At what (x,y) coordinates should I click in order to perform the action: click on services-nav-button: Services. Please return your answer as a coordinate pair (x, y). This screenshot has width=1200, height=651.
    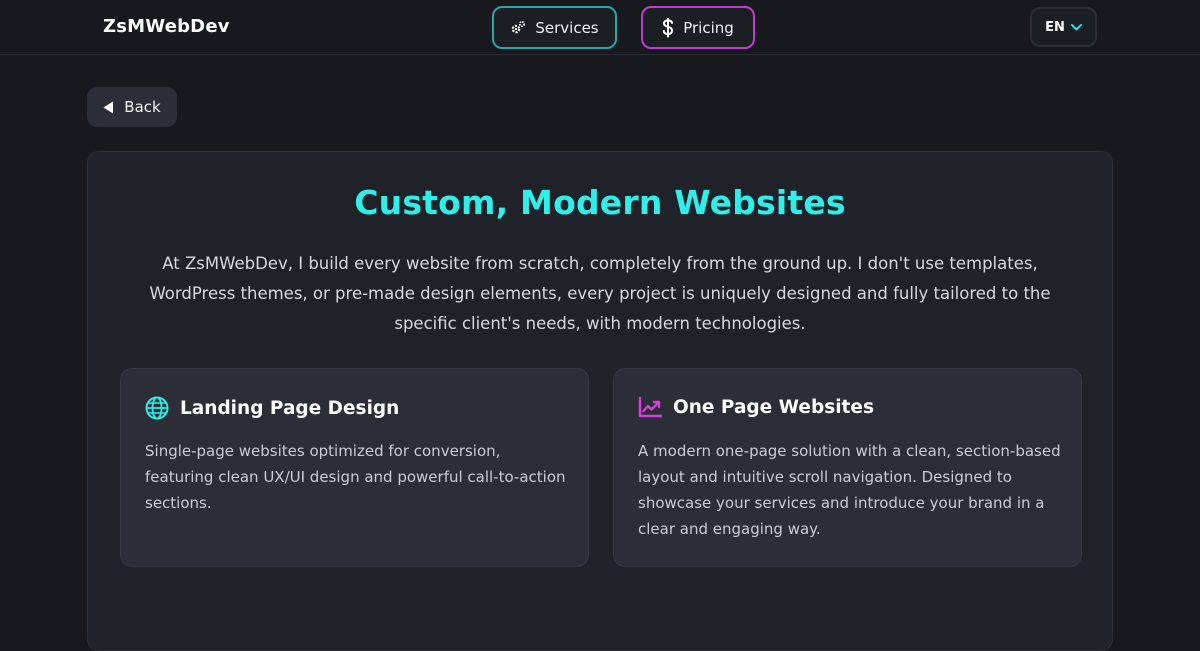
    Looking at the image, I should click on (554, 27).